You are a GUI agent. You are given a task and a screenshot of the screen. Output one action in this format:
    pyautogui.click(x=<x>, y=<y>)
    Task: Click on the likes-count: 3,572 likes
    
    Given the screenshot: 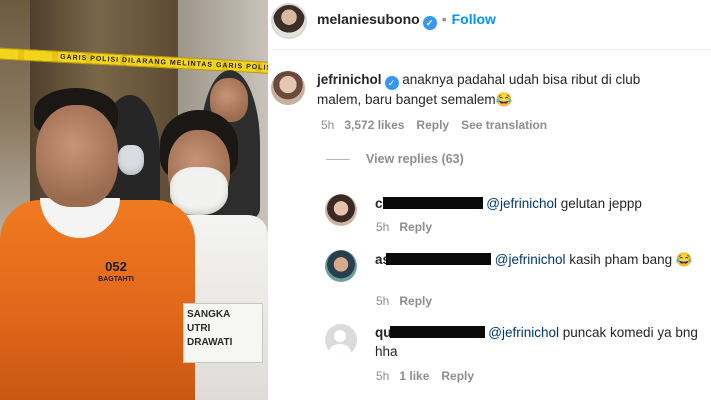 What is the action you would take?
    pyautogui.click(x=374, y=125)
    